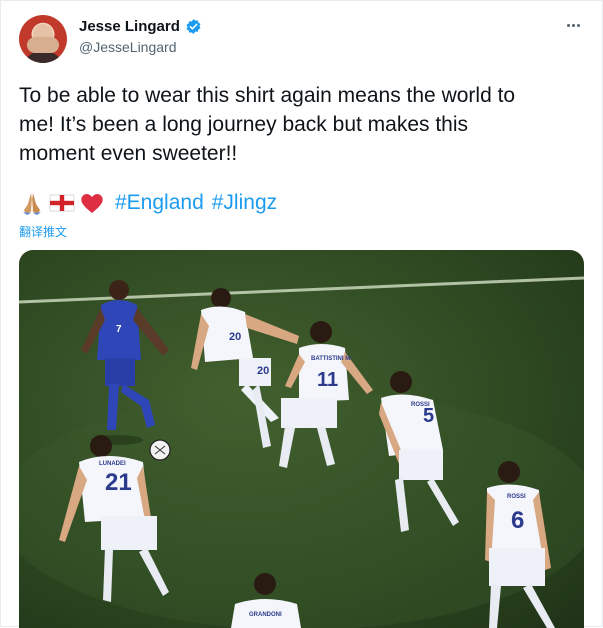  What do you see at coordinates (119, 329) in the screenshot?
I see `player-7-number: 7` at bounding box center [119, 329].